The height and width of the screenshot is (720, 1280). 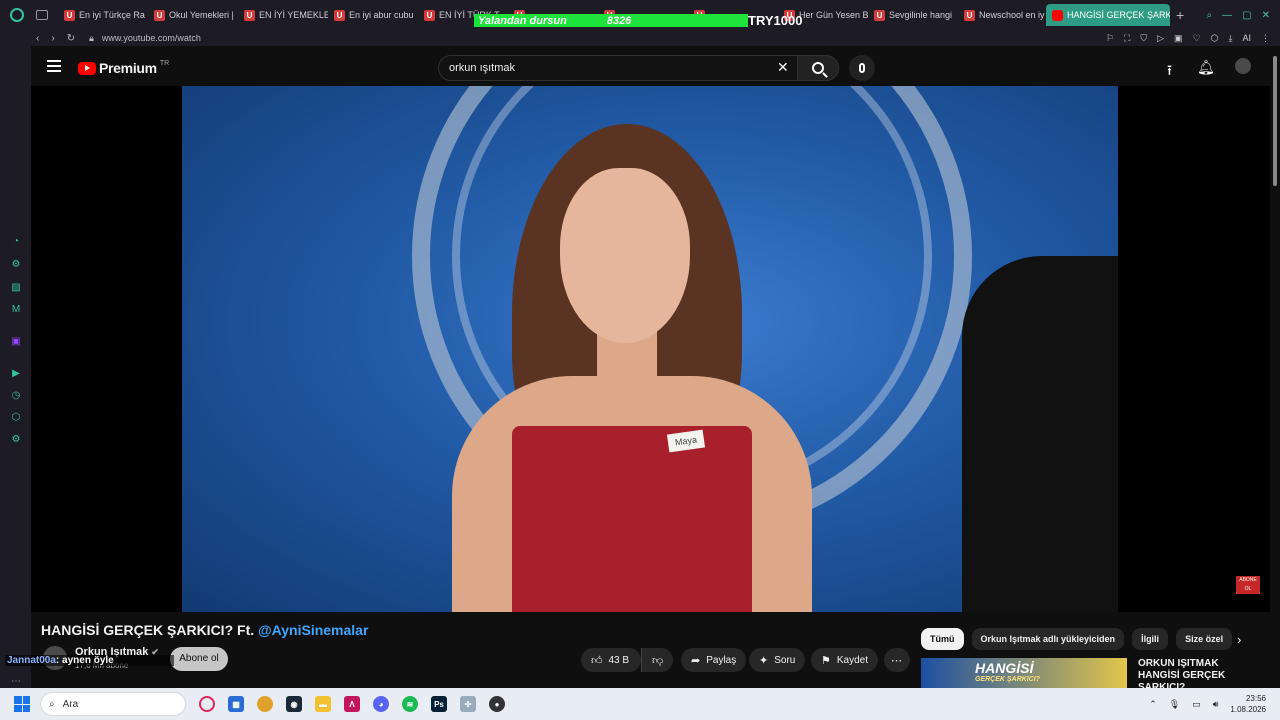 I want to click on subscribe-watermark: ABONE OL, so click(x=1248, y=585).